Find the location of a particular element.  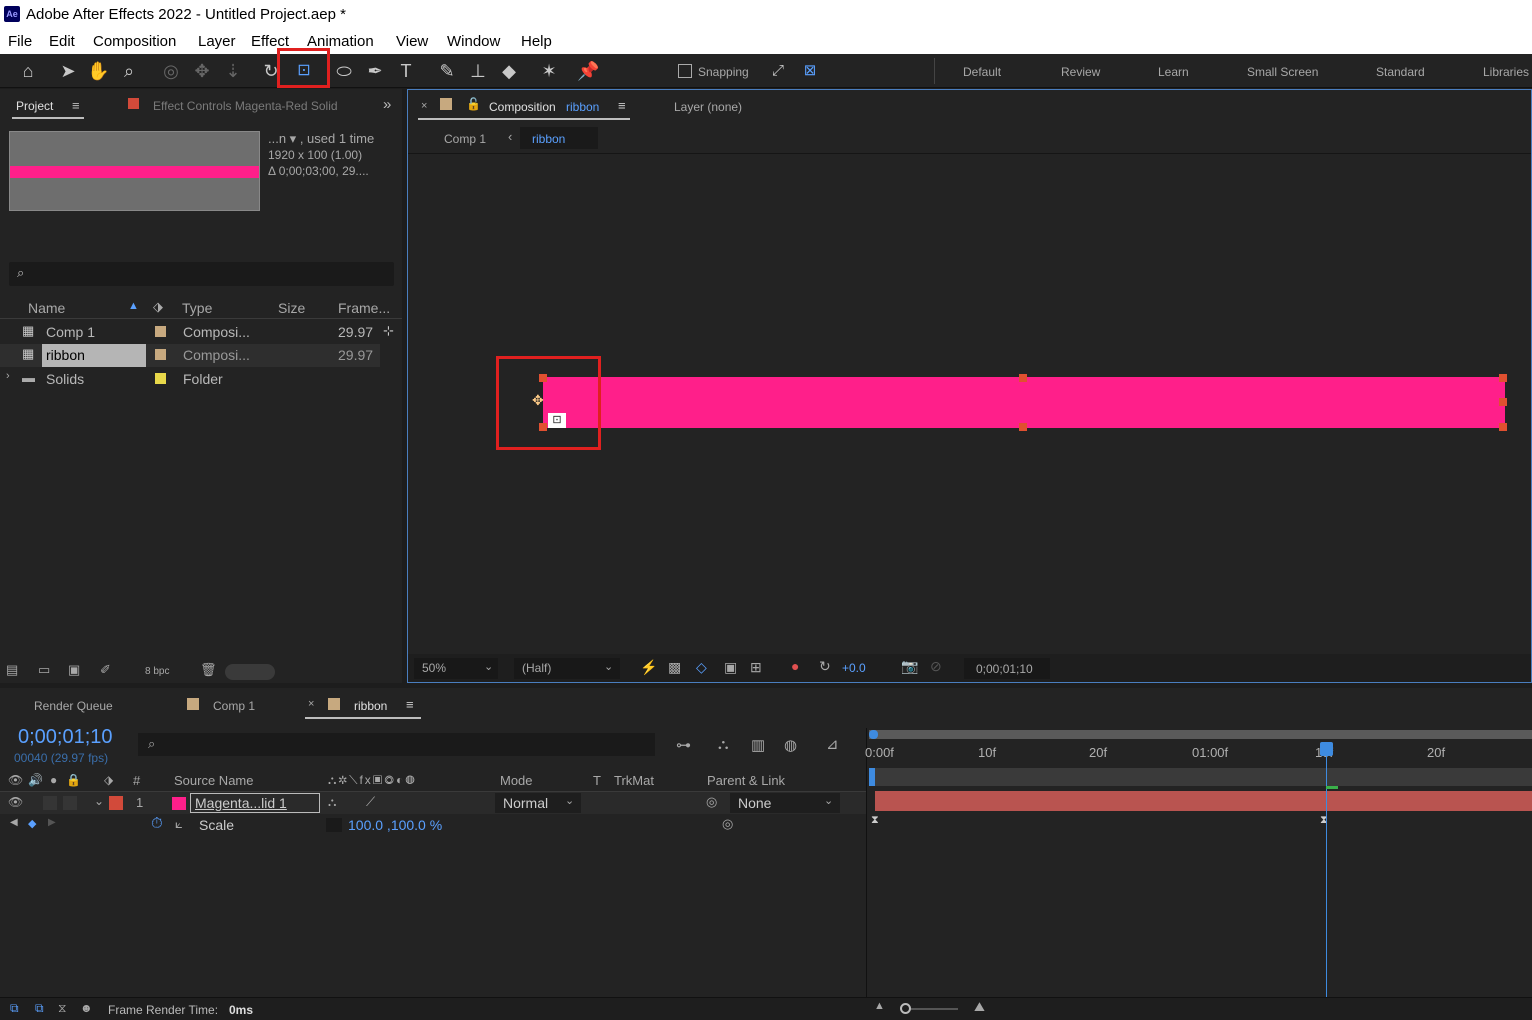

region-of-interest-icon: ▣ is located at coordinates (730, 667).